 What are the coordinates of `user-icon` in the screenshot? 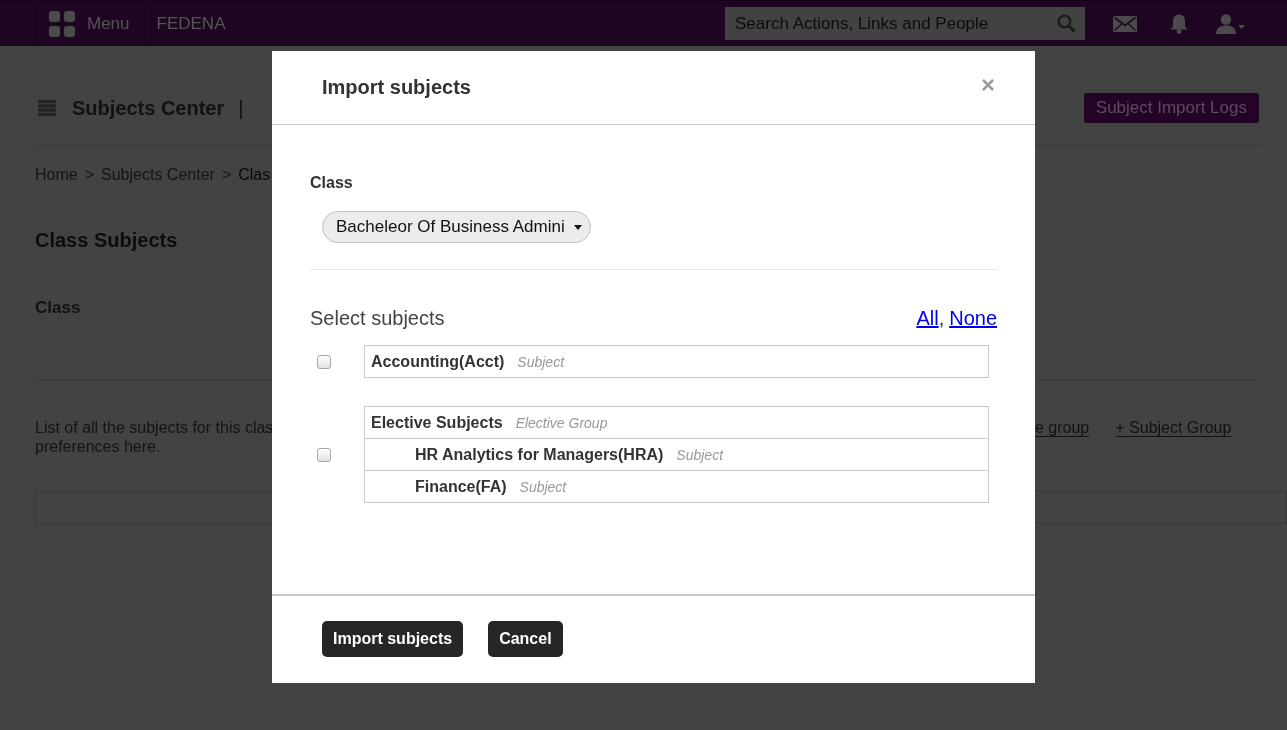 It's located at (1226, 23).